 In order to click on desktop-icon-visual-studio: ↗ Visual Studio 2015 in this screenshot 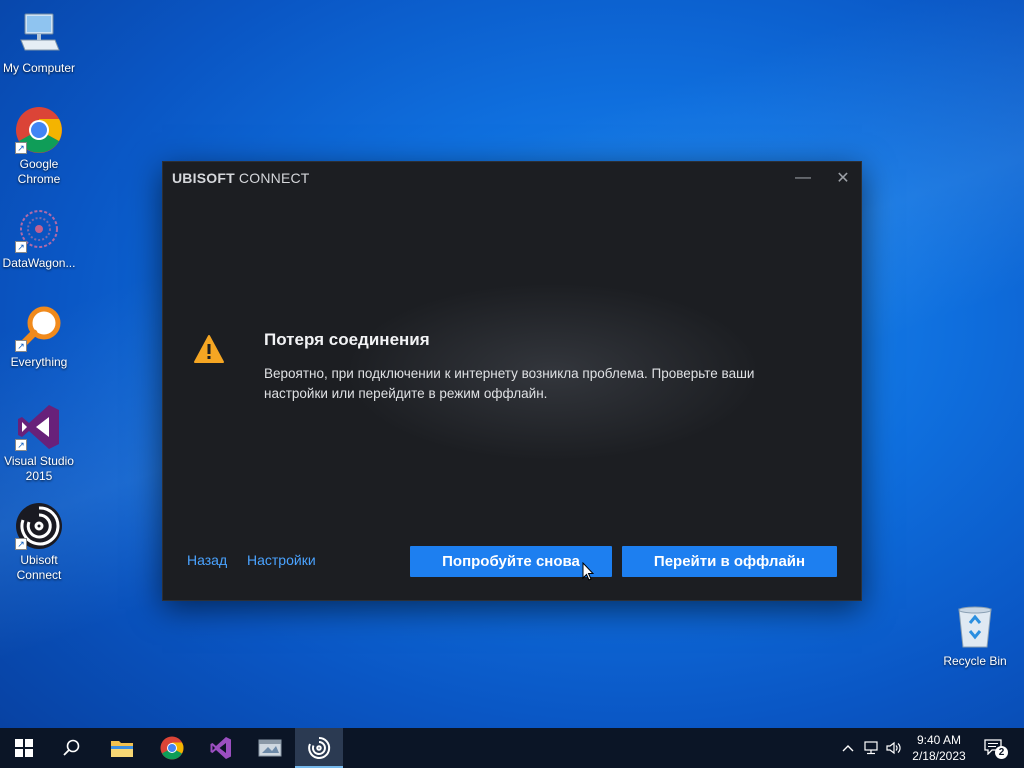, I will do `click(39, 443)`.